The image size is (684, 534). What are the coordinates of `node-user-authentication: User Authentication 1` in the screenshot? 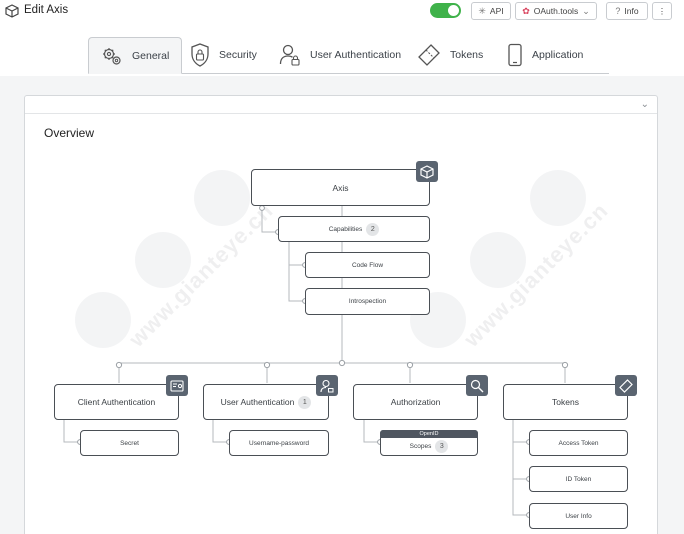 It's located at (266, 402).